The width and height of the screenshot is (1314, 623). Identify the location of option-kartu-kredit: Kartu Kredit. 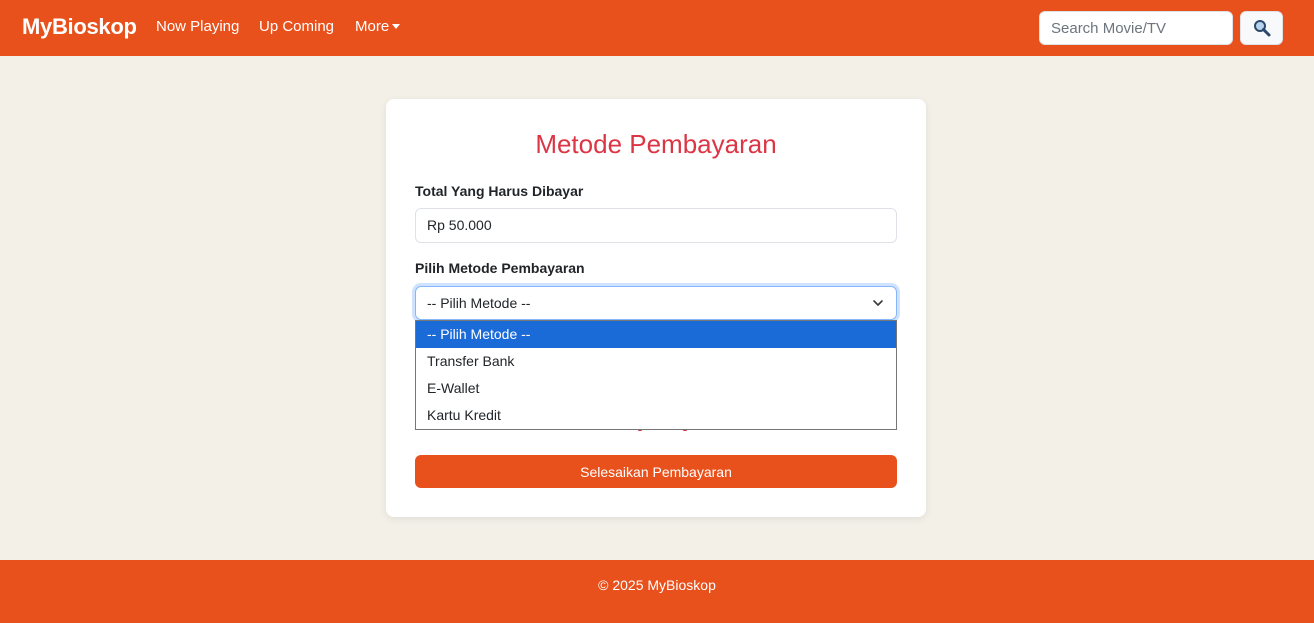
(656, 415).